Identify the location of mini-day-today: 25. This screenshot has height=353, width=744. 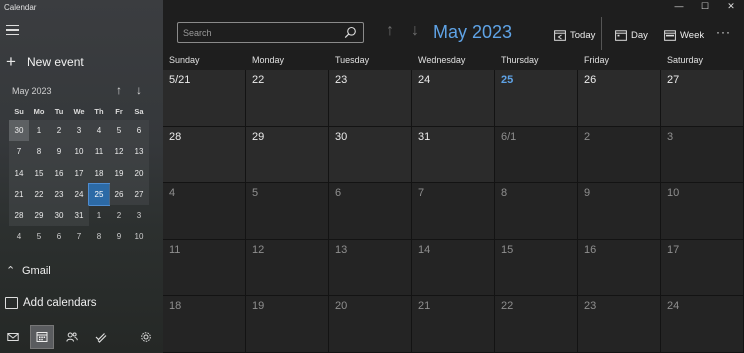
(99, 194).